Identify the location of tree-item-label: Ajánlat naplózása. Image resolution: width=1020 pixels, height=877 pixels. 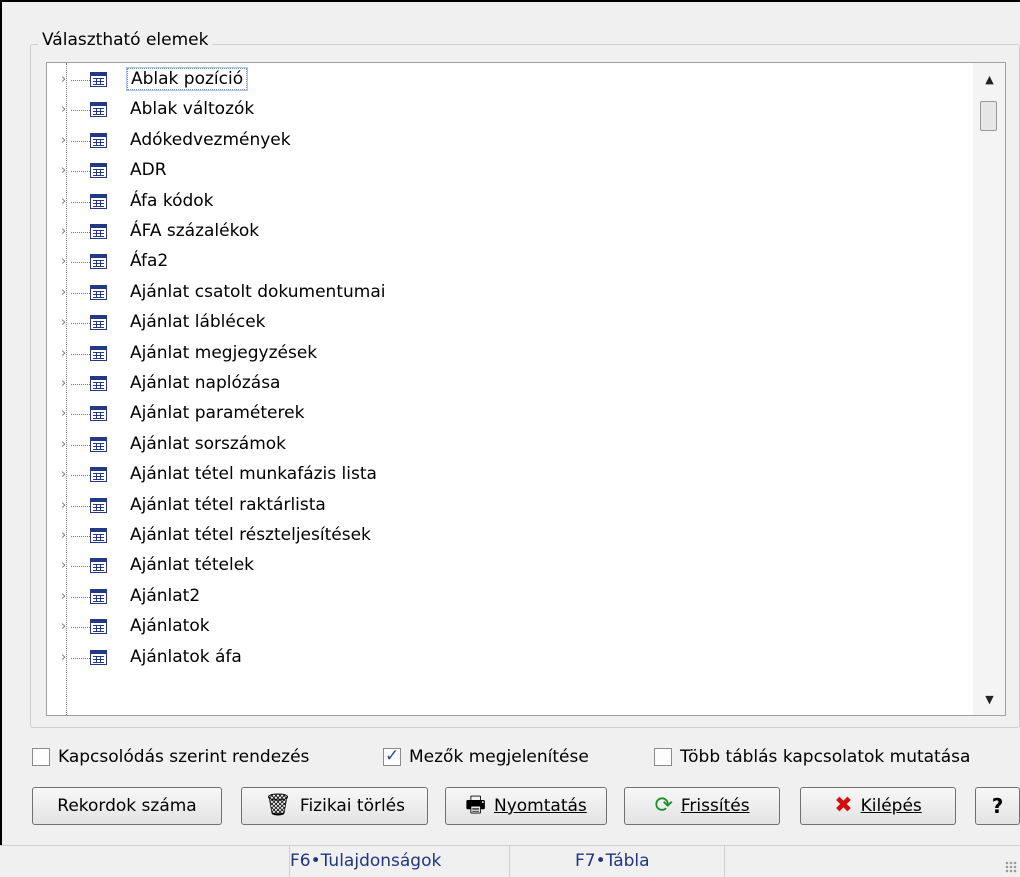
(205, 383).